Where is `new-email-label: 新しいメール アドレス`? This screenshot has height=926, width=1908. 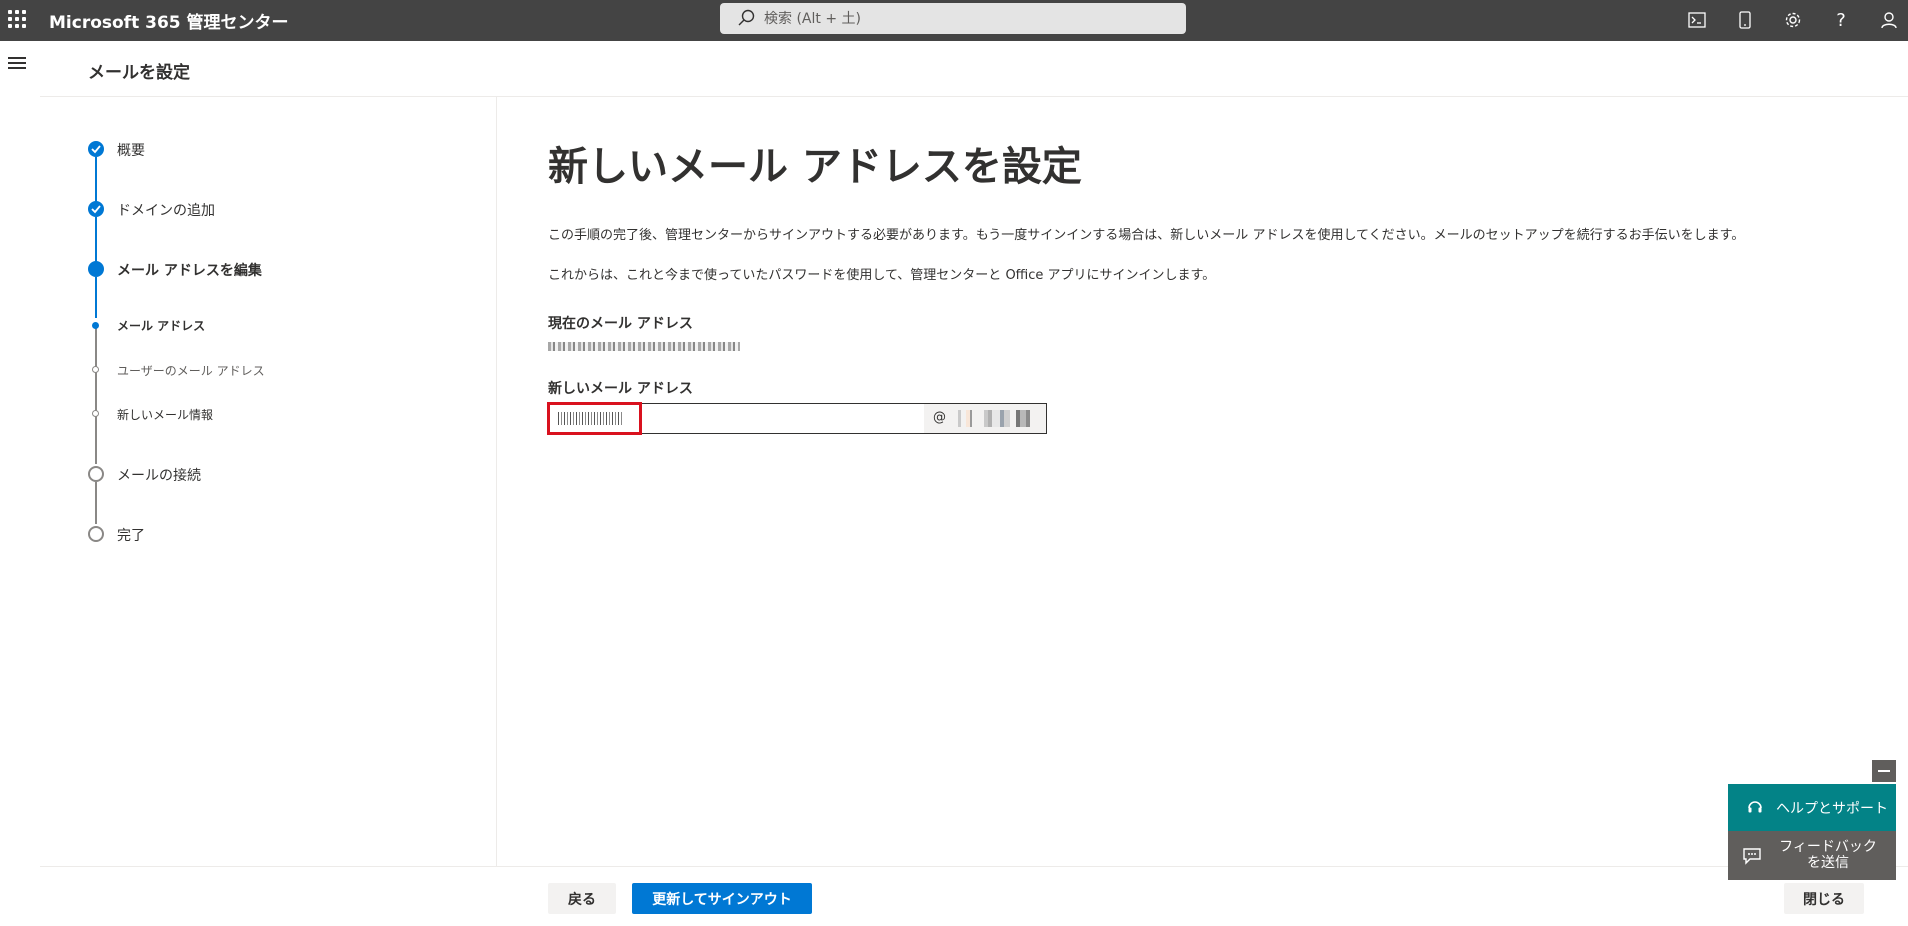 new-email-label: 新しいメール アドレス is located at coordinates (620, 389).